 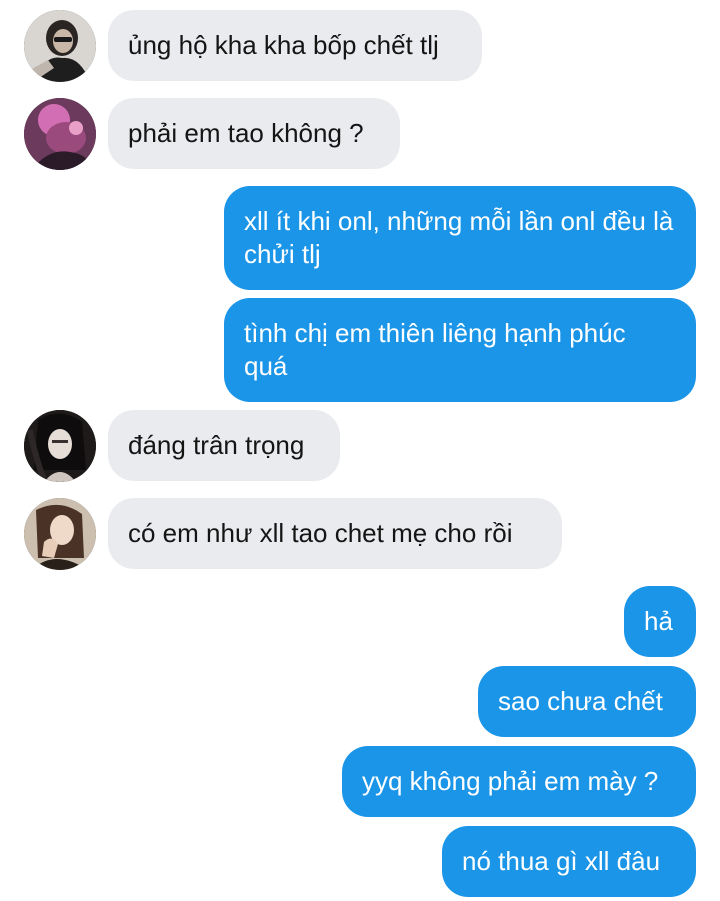 I want to click on message-text: có em như xll tao chet mẹ cho rồi, so click(x=320, y=533).